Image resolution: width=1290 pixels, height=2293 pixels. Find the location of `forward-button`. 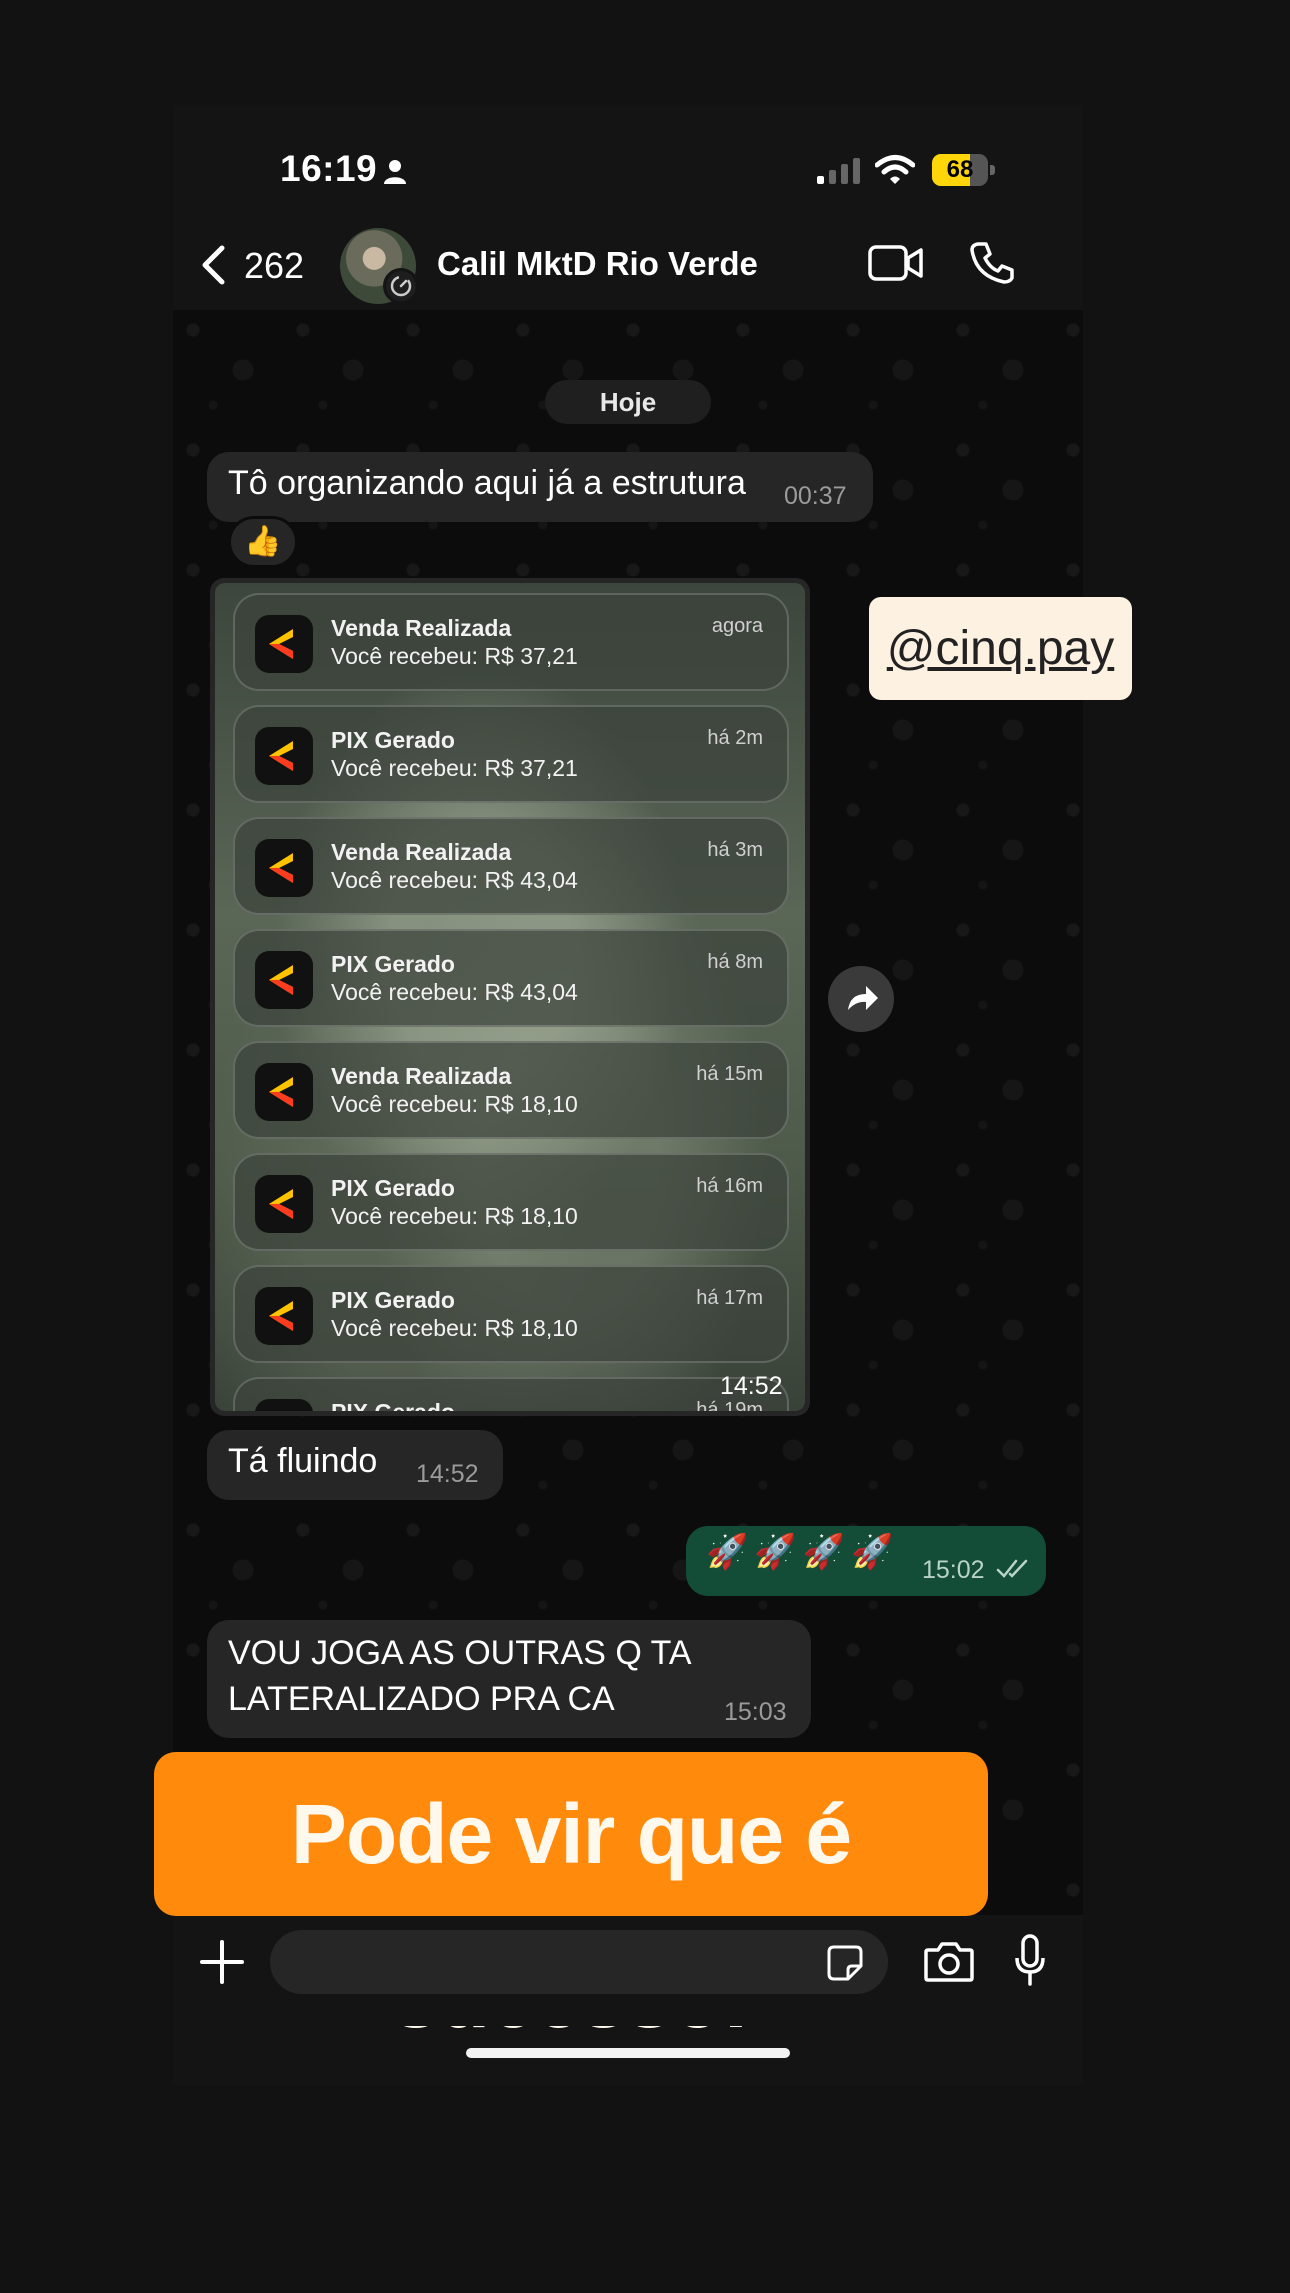

forward-button is located at coordinates (861, 999).